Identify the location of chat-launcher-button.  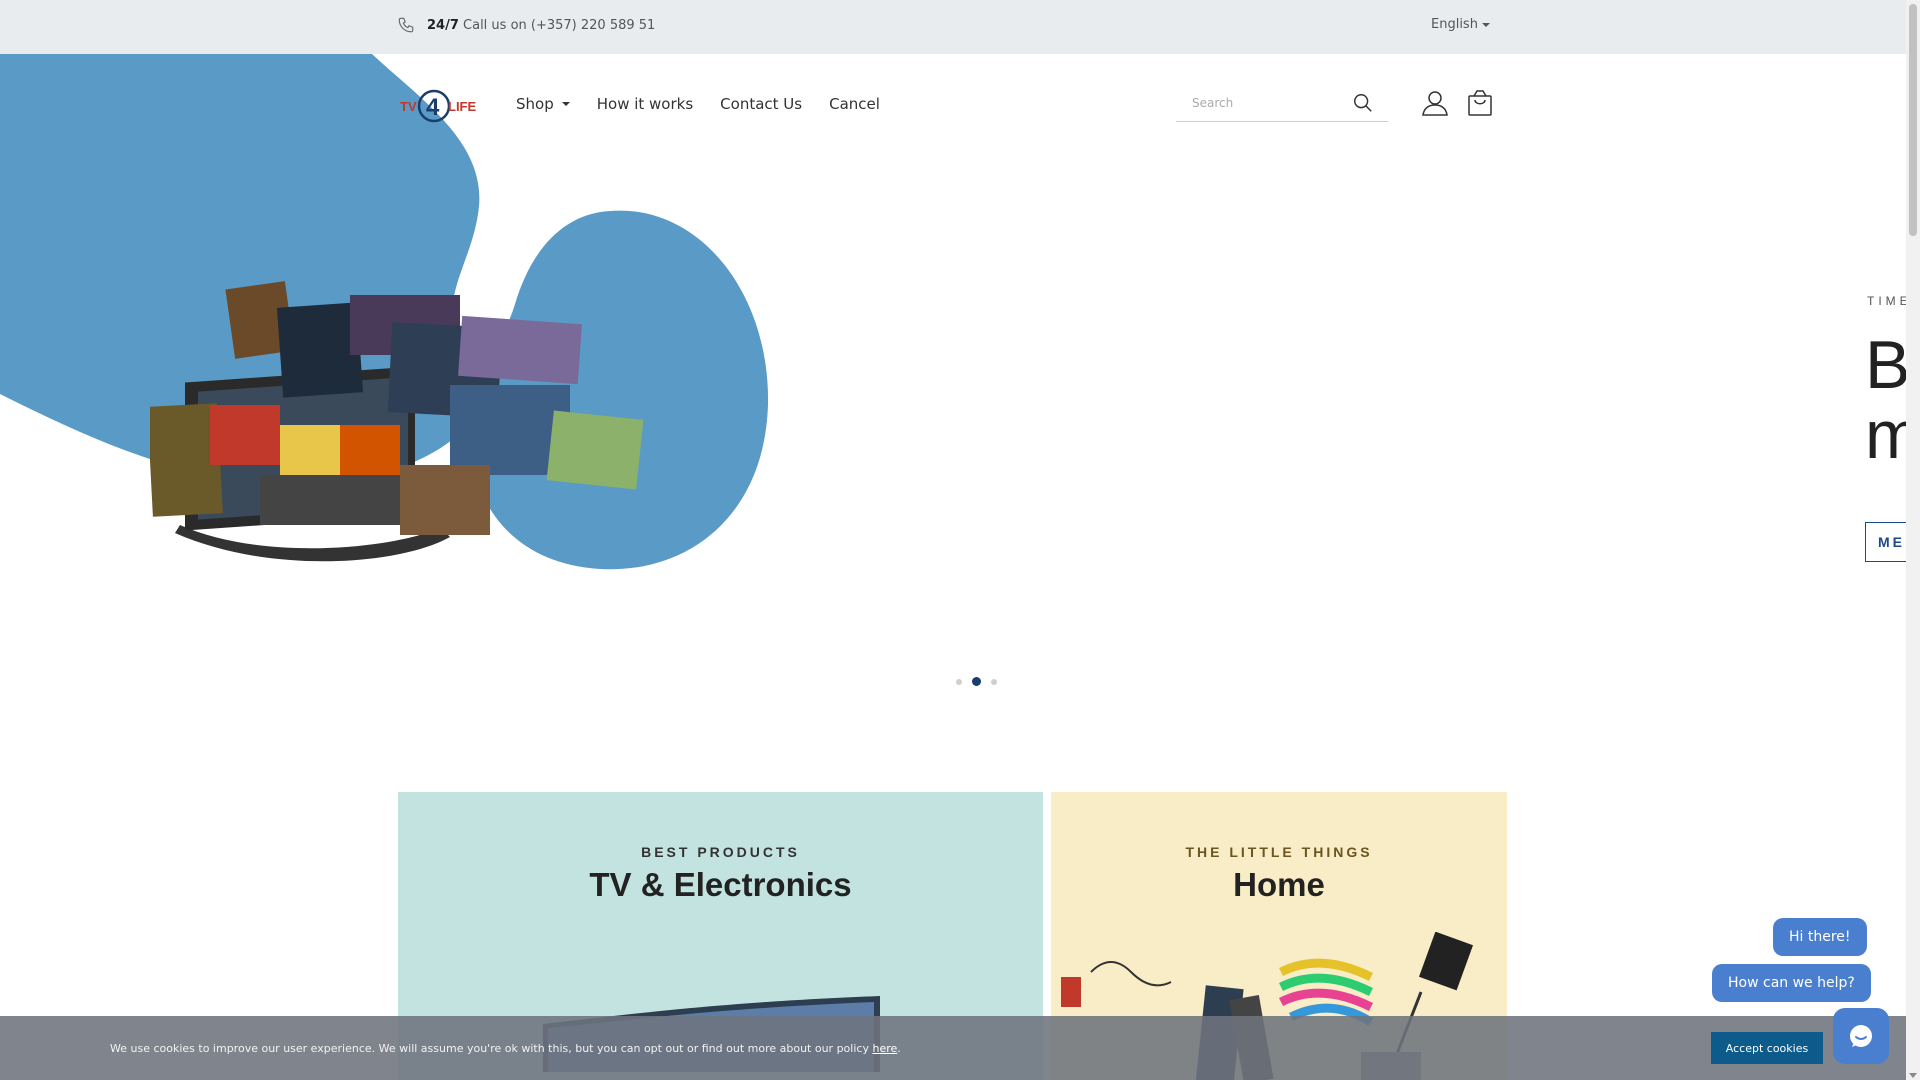
(1861, 1036).